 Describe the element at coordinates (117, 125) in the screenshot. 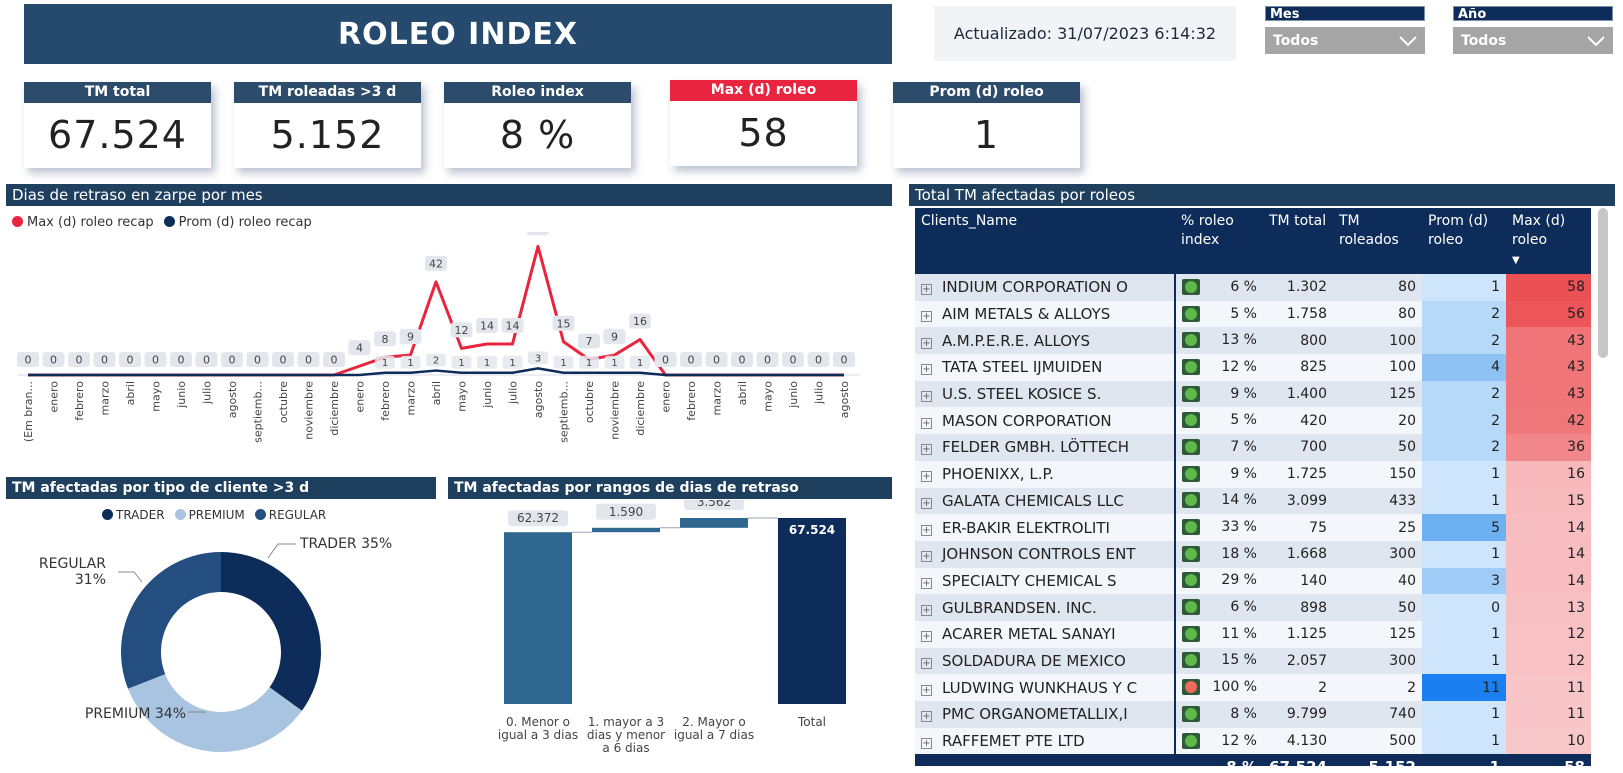

I see `kpi-card-tm-total: TM total 67.524` at that location.